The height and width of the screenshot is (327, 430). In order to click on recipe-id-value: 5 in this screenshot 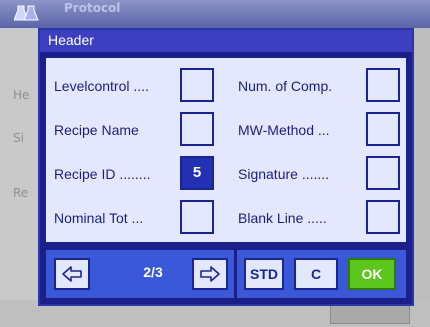, I will do `click(197, 172)`.